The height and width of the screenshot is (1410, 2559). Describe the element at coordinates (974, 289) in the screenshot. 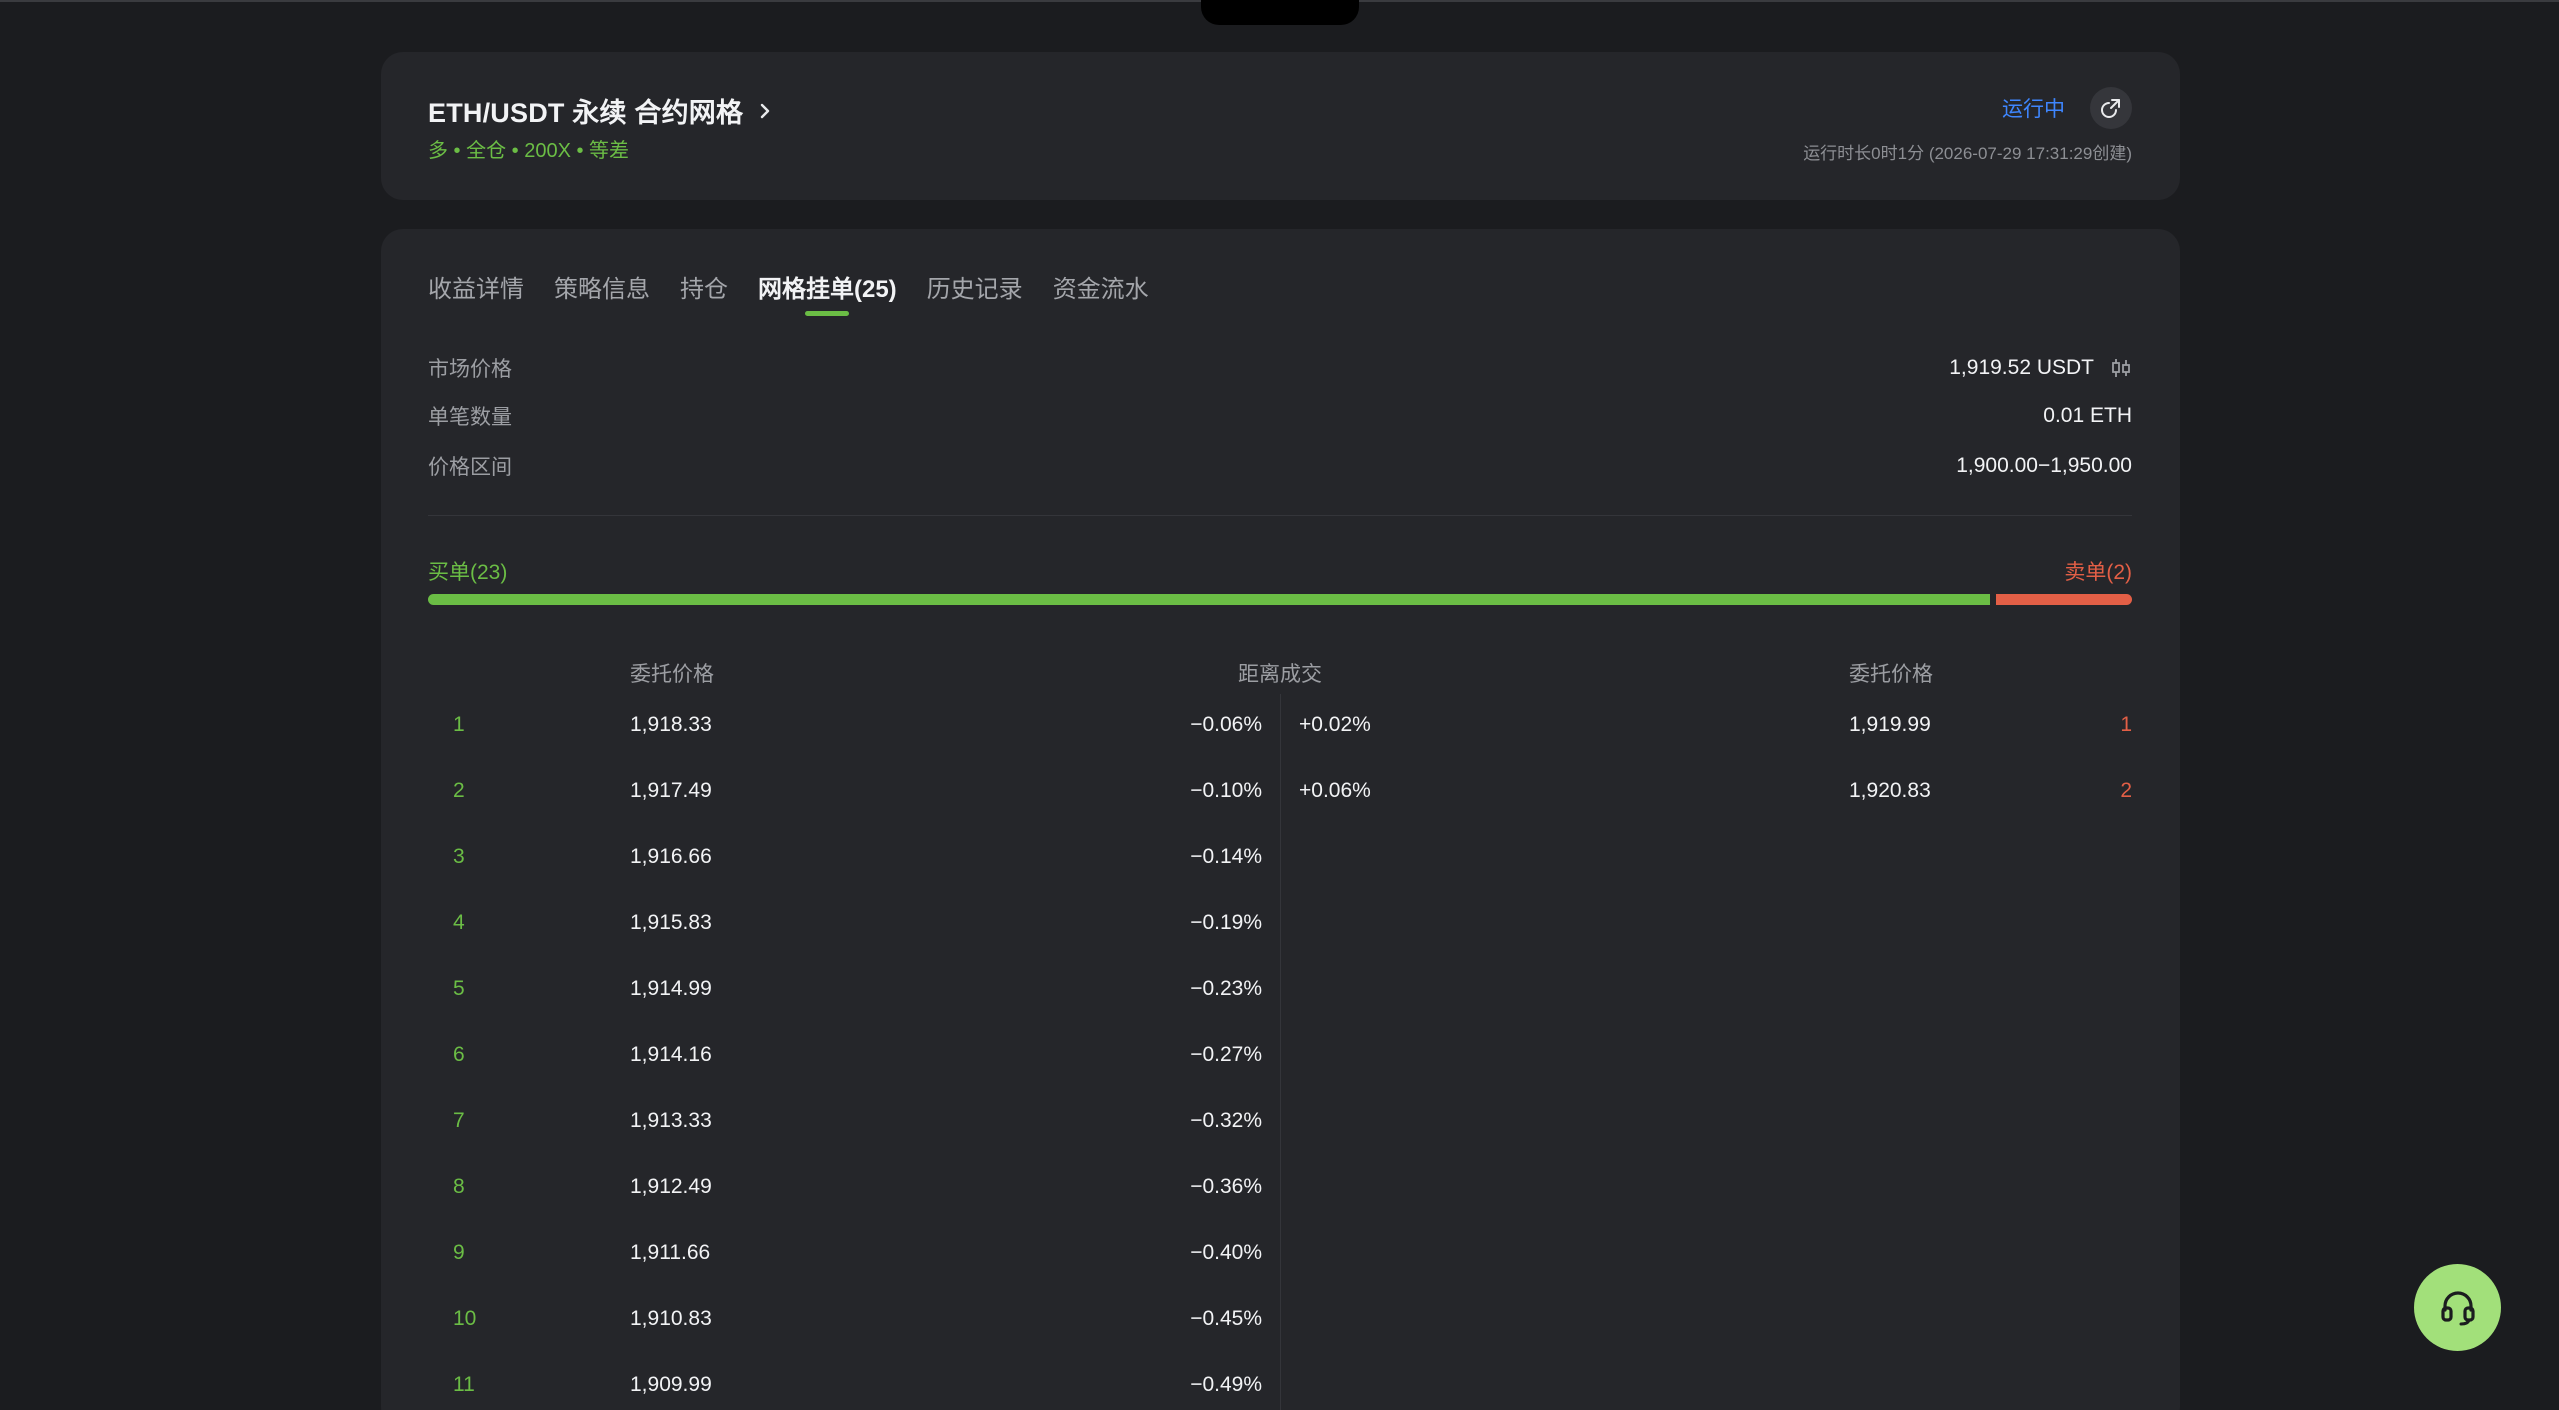

I see `tab-label: 历史记录` at that location.